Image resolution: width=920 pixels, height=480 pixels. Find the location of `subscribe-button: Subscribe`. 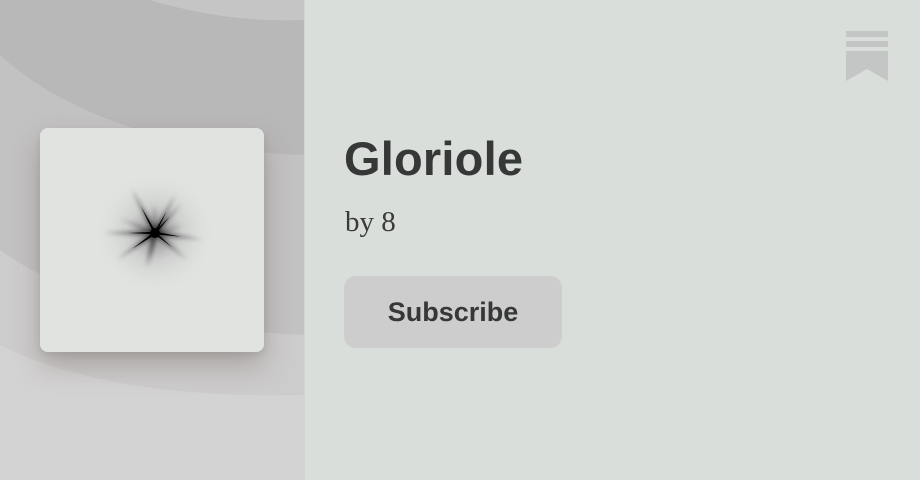

subscribe-button: Subscribe is located at coordinates (453, 312).